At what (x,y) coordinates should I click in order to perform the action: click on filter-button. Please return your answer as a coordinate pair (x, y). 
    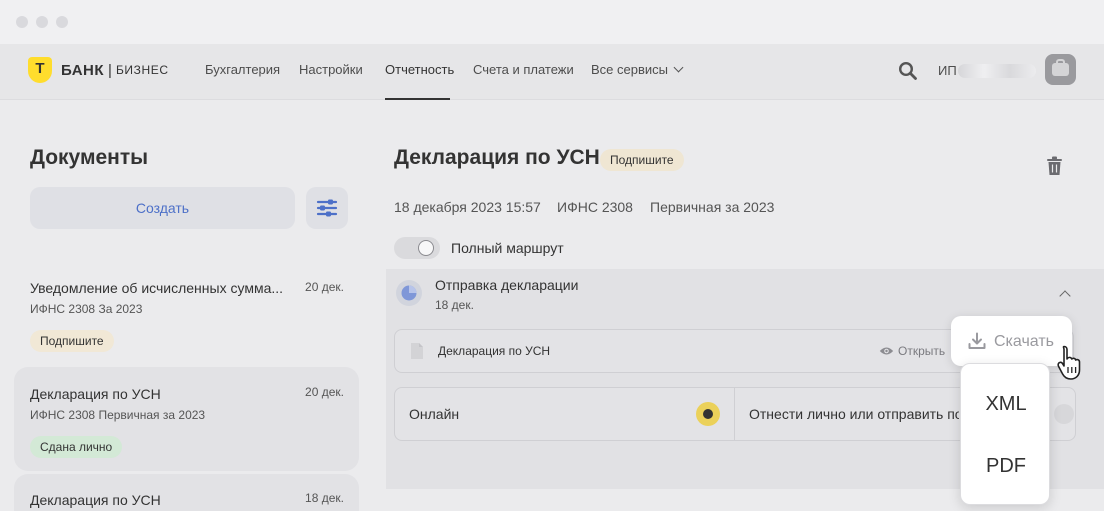
    Looking at the image, I should click on (327, 208).